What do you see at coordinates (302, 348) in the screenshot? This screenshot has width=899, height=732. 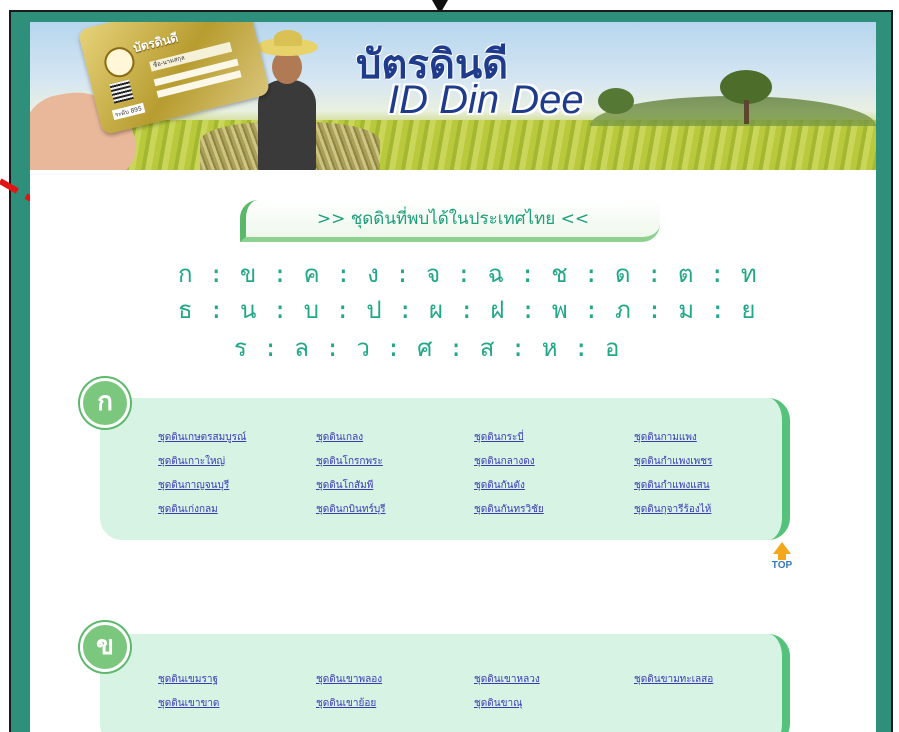 I see `alphabet-link: ล` at bounding box center [302, 348].